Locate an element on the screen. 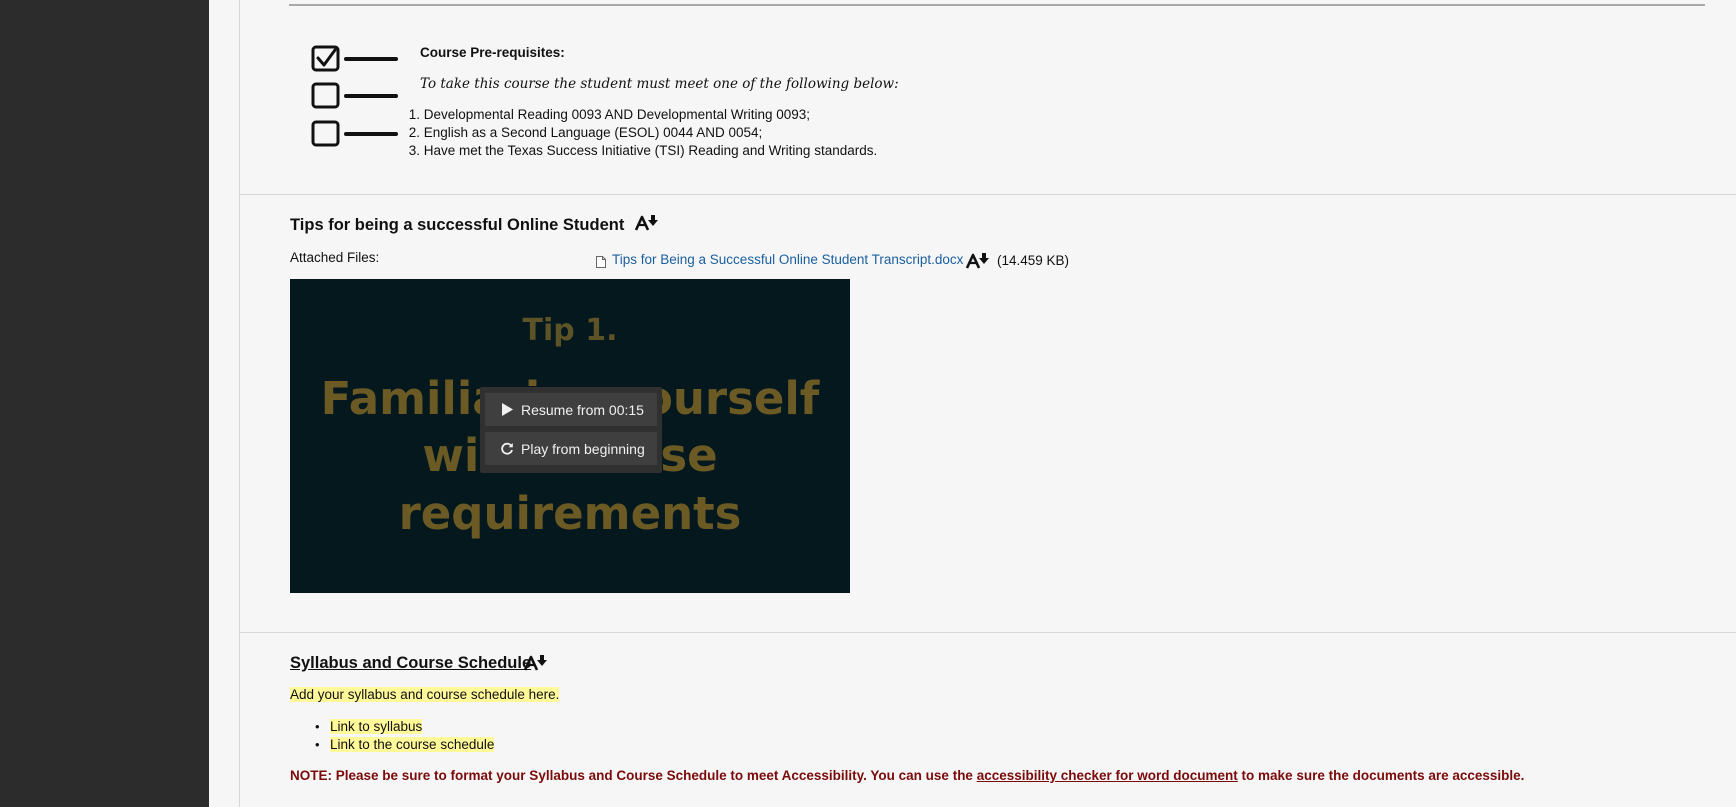 The width and height of the screenshot is (1736, 807). checklist-icon is located at coordinates (354, 96).